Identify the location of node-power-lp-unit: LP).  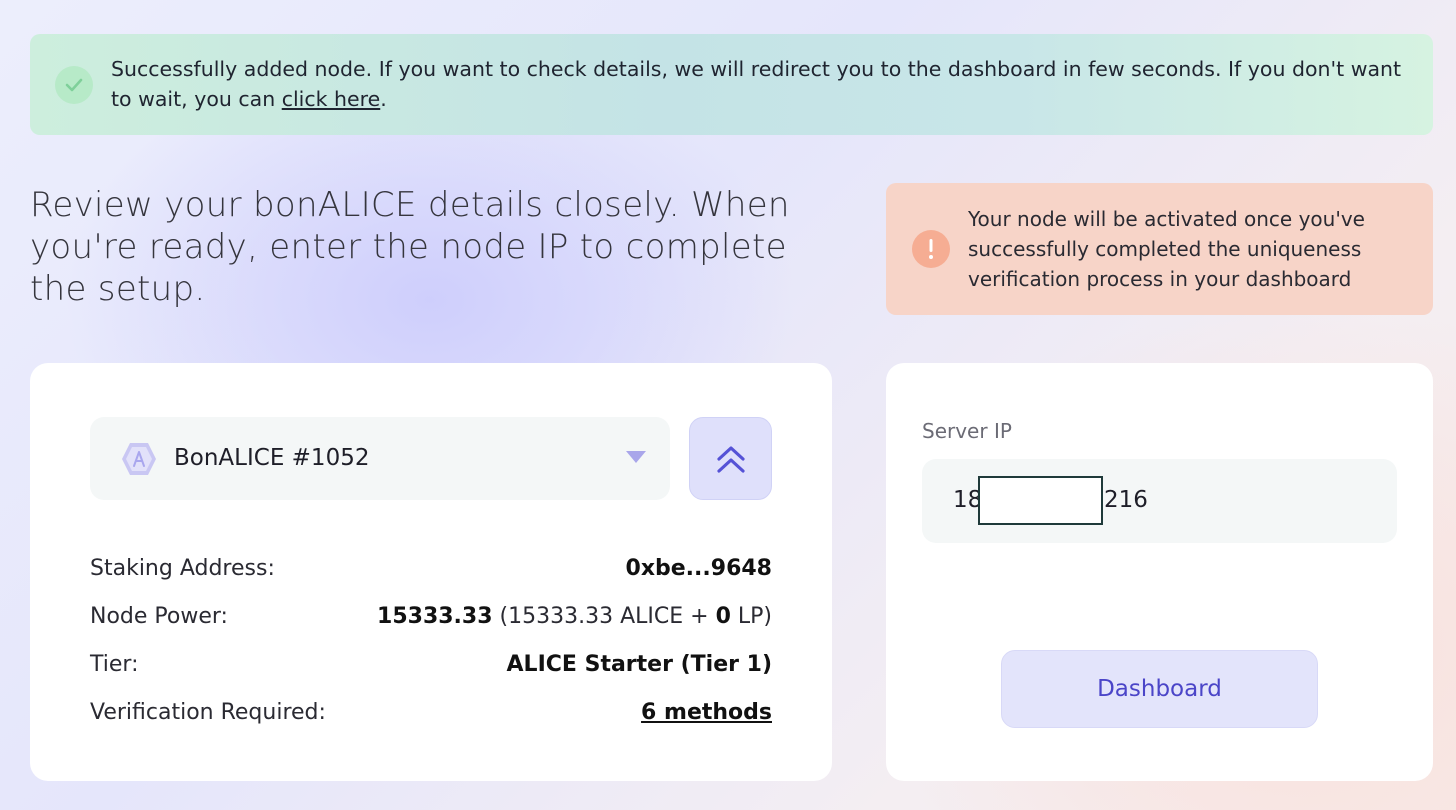
(751, 616).